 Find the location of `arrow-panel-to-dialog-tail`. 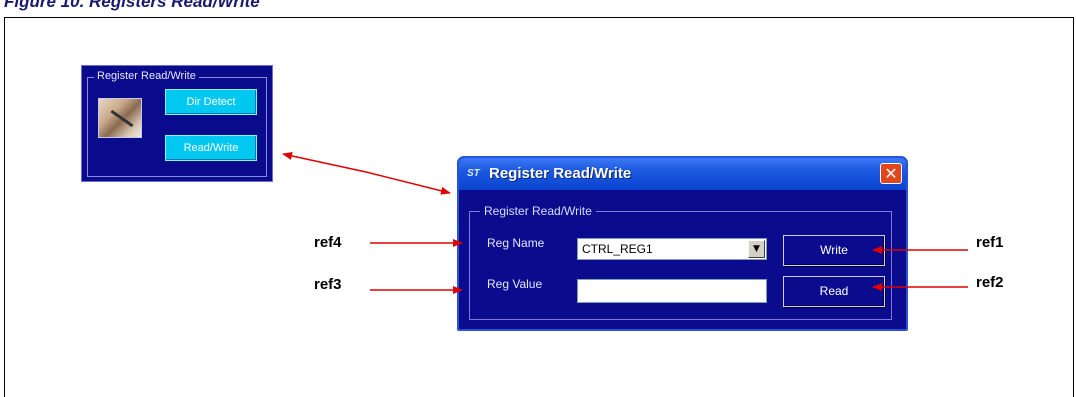

arrow-panel-to-dialog-tail is located at coordinates (408, 183).